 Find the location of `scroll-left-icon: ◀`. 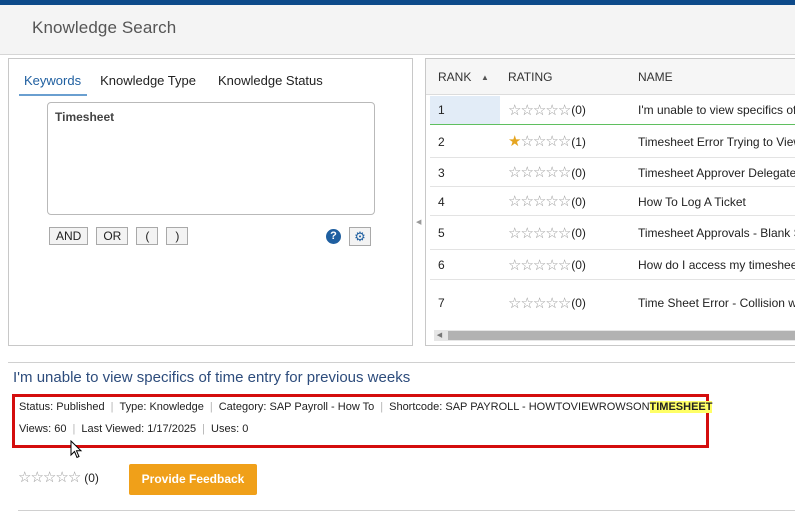

scroll-left-icon: ◀ is located at coordinates (439, 335).